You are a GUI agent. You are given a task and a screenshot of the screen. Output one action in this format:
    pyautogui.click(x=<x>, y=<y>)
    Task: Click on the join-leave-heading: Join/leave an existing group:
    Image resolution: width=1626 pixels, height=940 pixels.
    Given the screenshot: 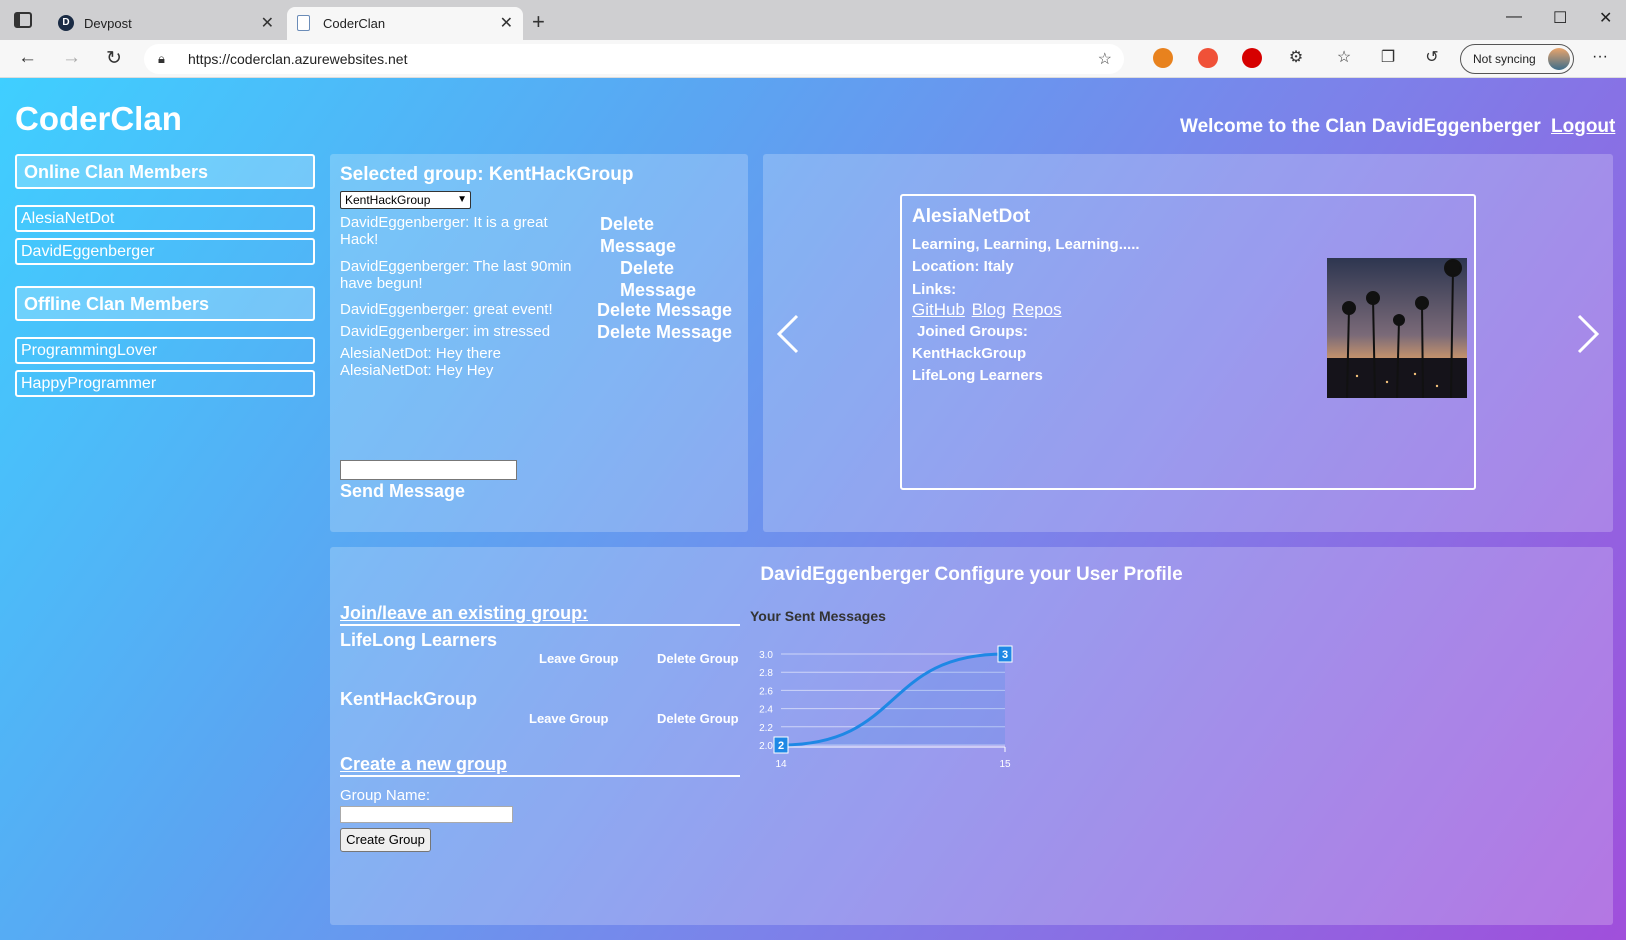 What is the action you would take?
    pyautogui.click(x=540, y=614)
    